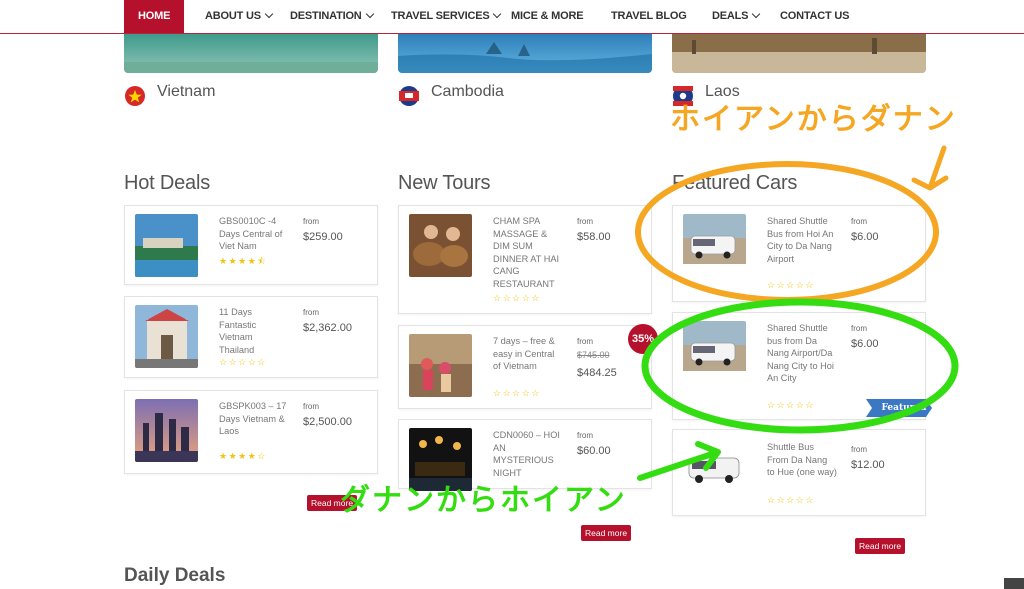  What do you see at coordinates (326, 16) in the screenshot?
I see `nav-destination-label: DESTINATION` at bounding box center [326, 16].